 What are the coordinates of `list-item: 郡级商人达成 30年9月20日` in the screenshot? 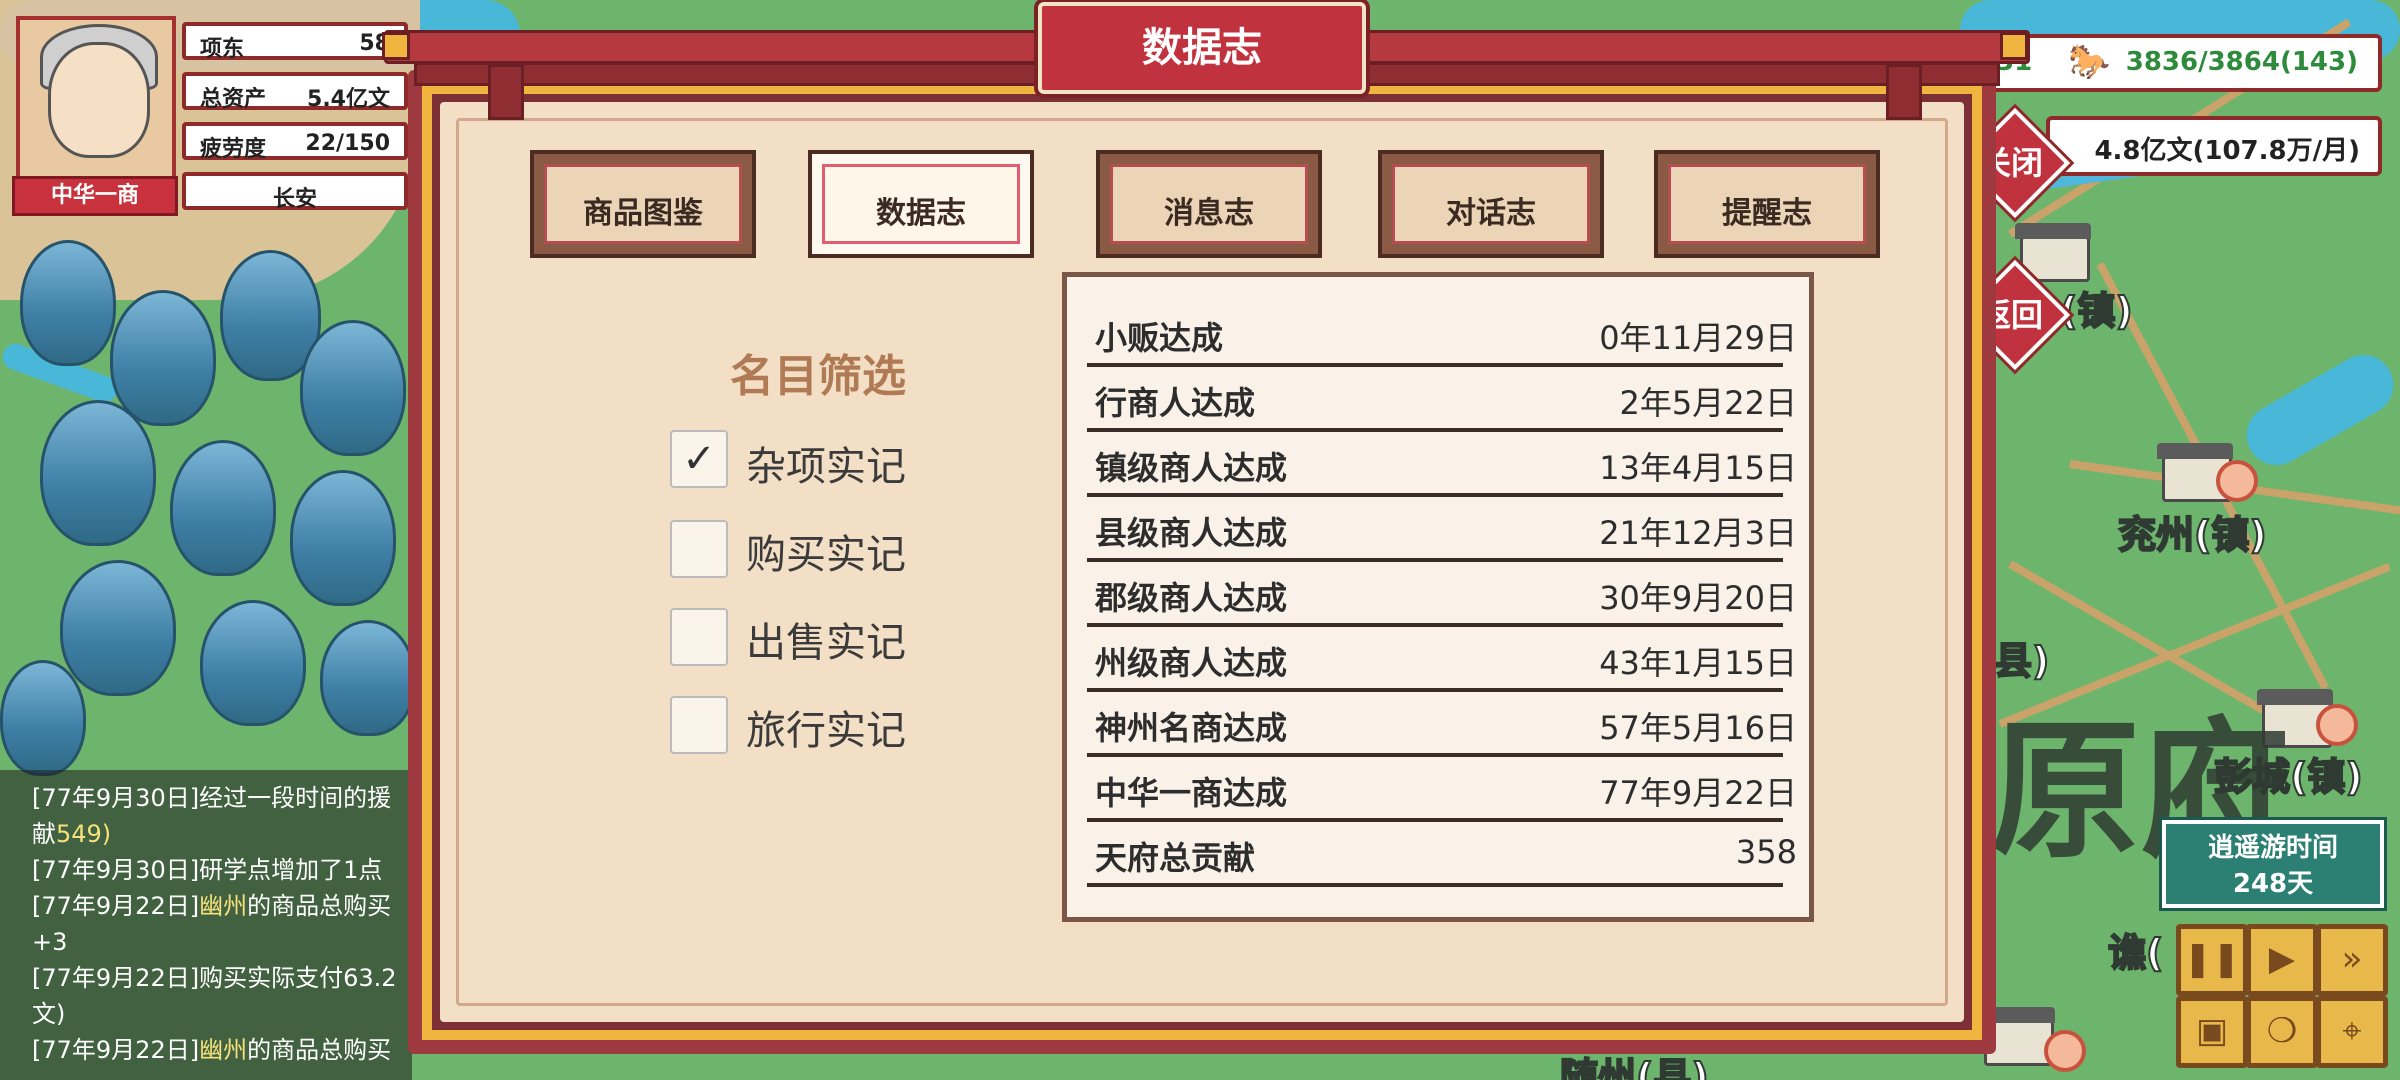 It's located at (1442, 593).